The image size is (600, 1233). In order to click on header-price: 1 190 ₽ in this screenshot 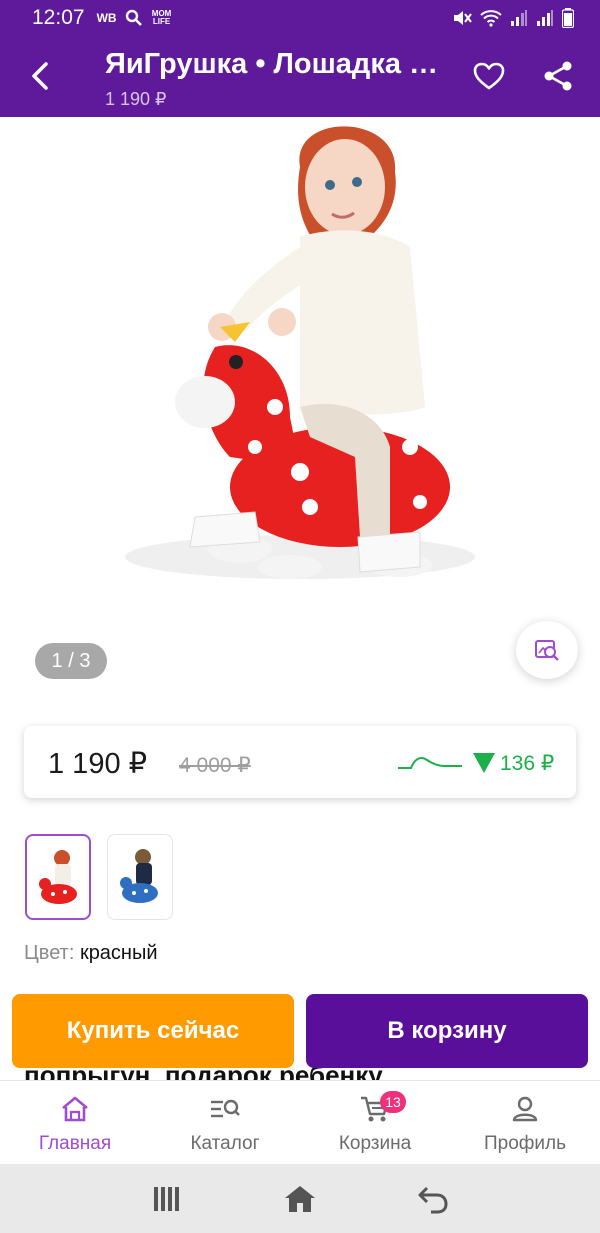, I will do `click(136, 99)`.